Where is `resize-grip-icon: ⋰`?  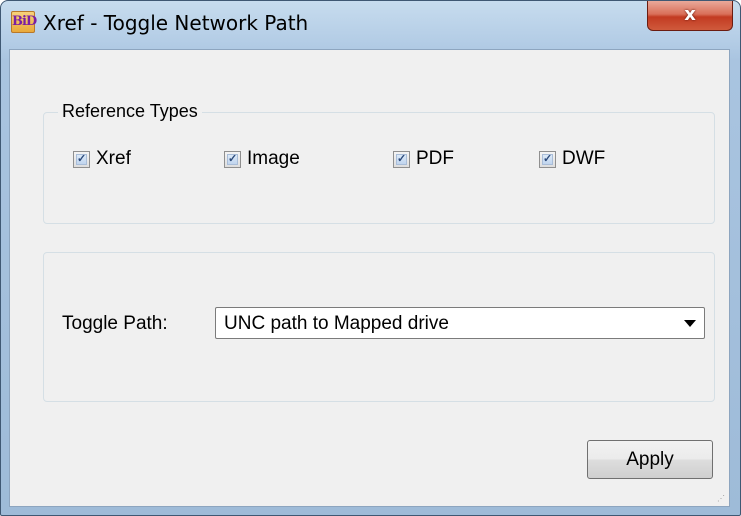
resize-grip-icon: ⋰ is located at coordinates (722, 499).